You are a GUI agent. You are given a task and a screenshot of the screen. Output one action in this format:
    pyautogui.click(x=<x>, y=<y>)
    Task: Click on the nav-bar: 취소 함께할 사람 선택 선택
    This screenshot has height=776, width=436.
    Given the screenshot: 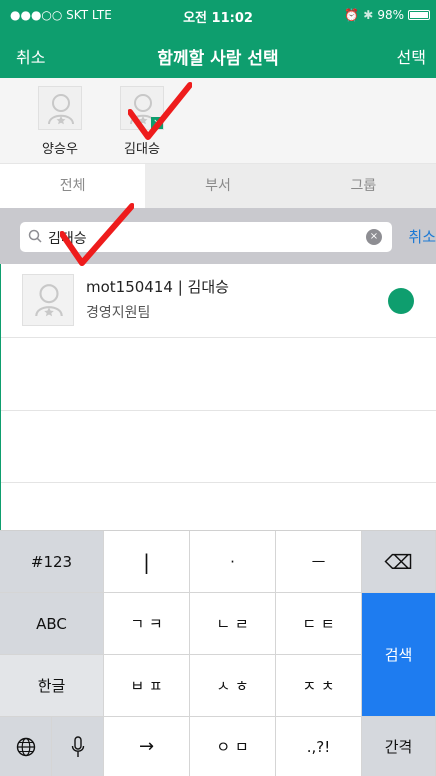 What is the action you would take?
    pyautogui.click(x=218, y=56)
    